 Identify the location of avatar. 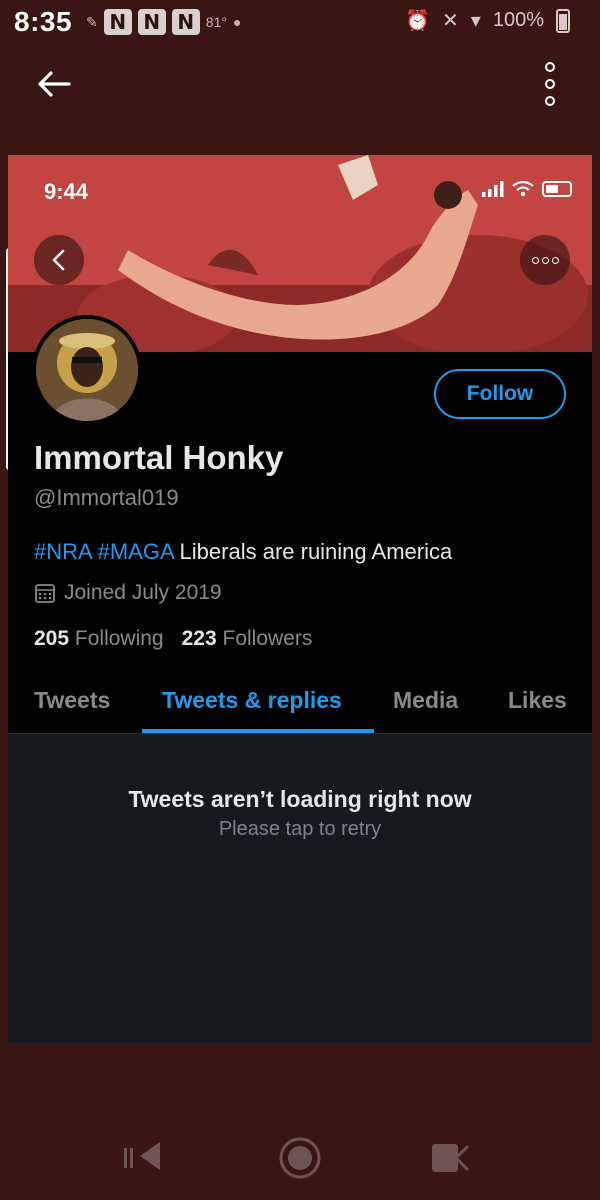
(87, 370).